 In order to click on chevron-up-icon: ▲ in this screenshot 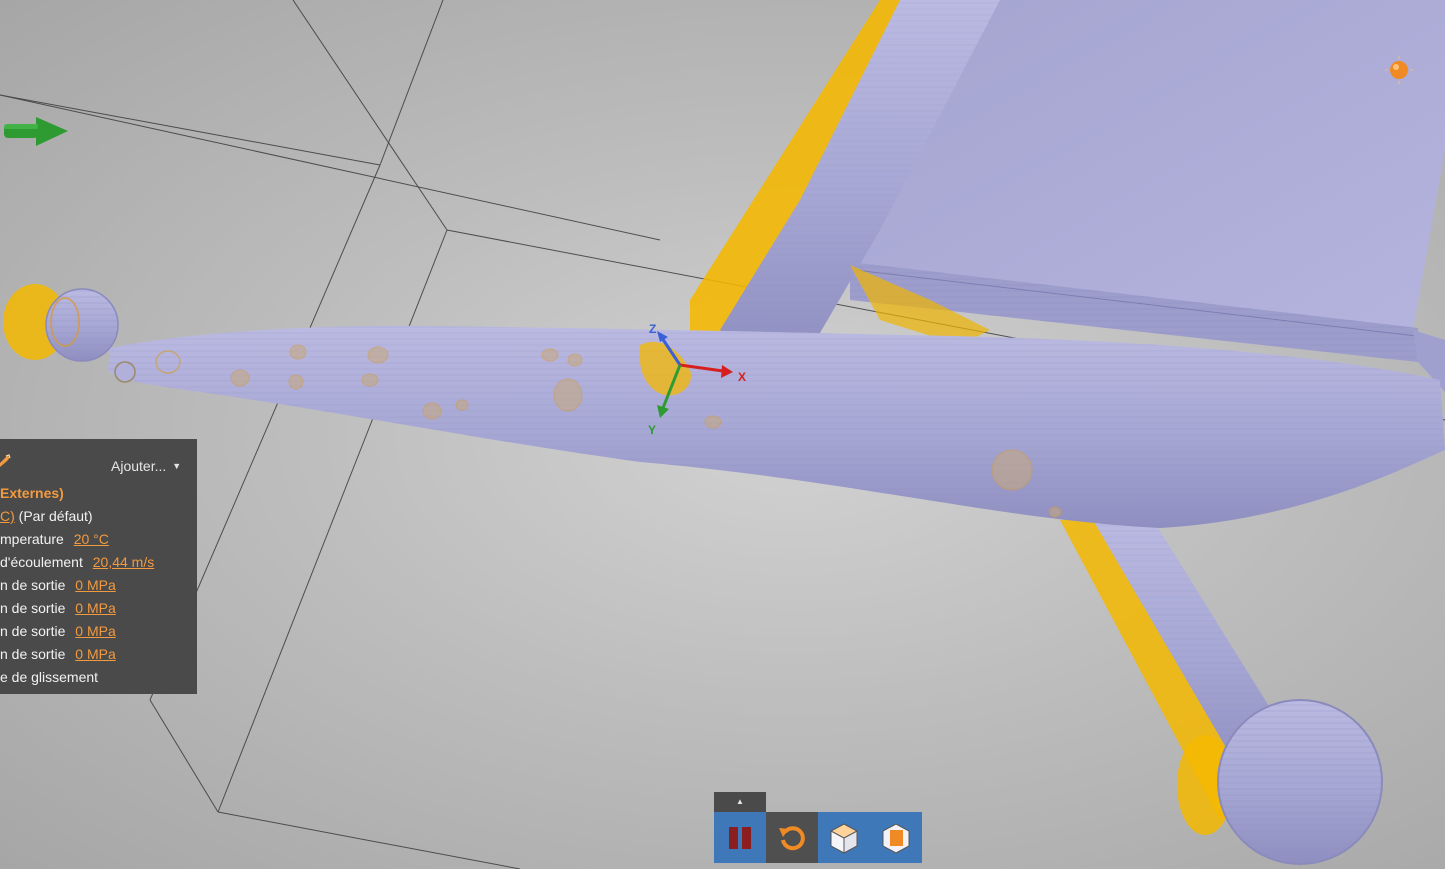, I will do `click(740, 801)`.